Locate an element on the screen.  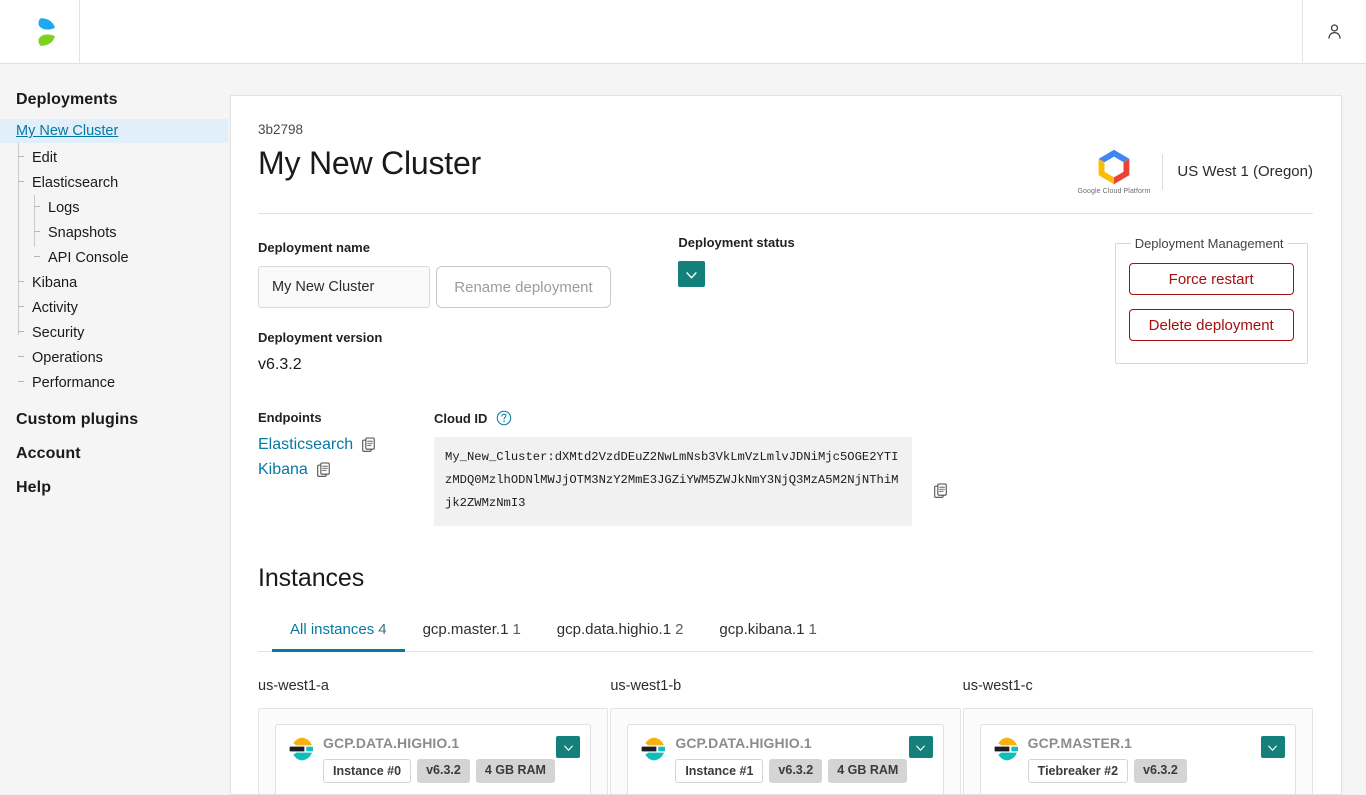
deployment-version-value: v6.3.2 is located at coordinates (280, 364).